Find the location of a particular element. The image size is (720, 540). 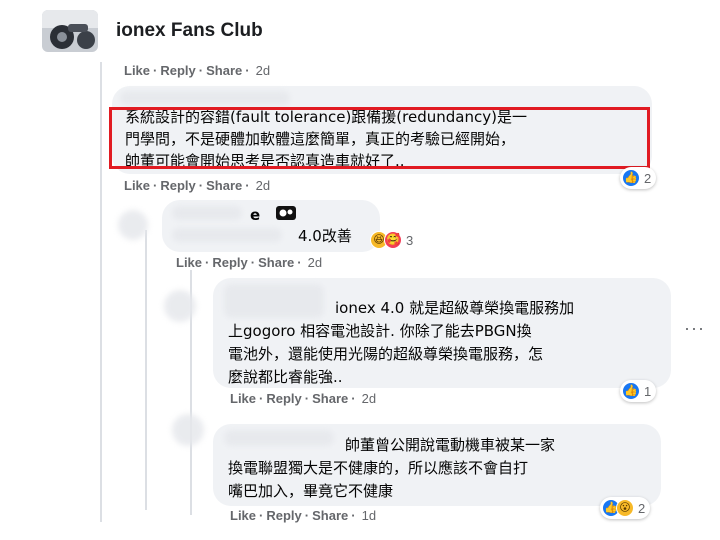

group-avatar-image is located at coordinates (70, 31).